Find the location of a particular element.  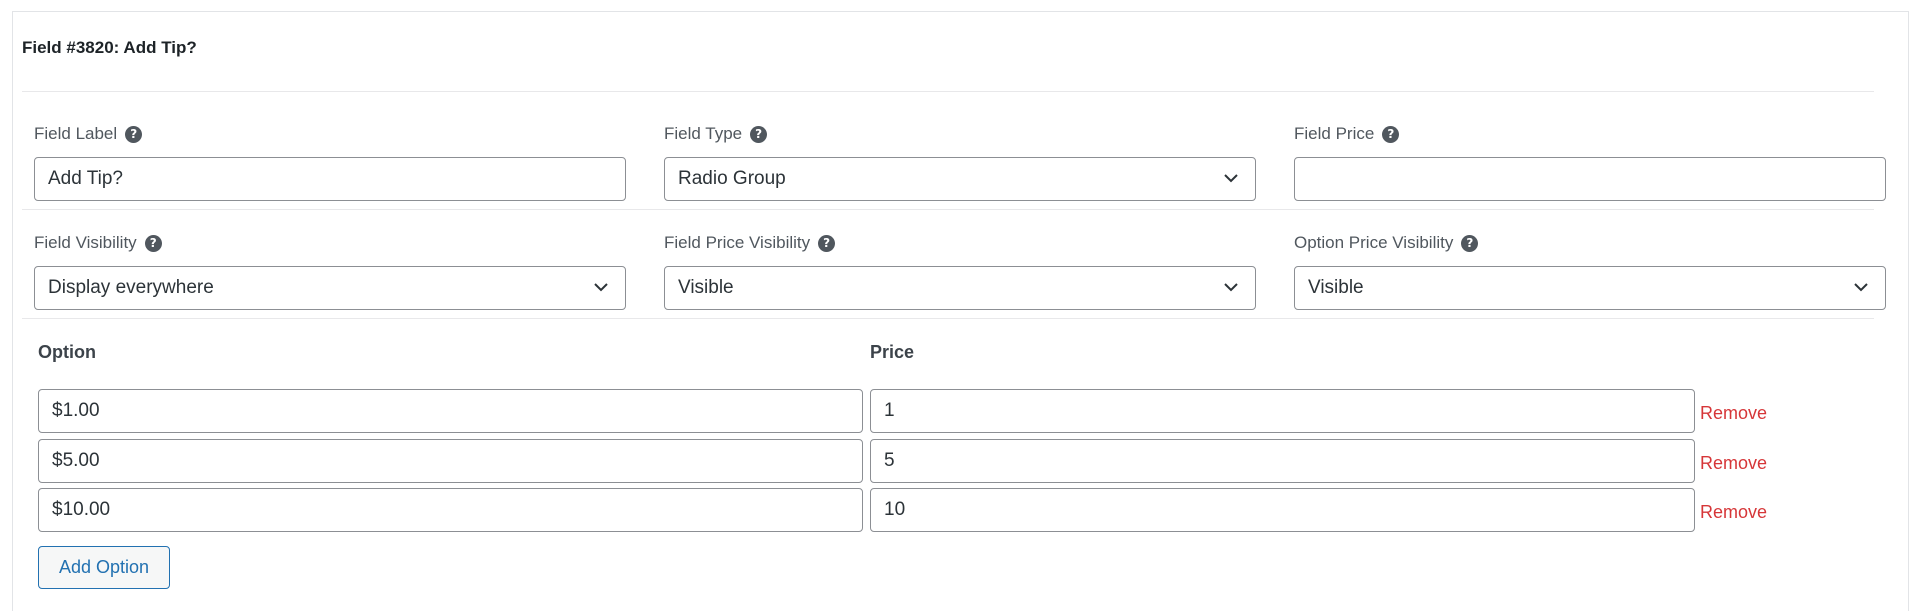

field-label-value: Add Tip? is located at coordinates (85, 178).